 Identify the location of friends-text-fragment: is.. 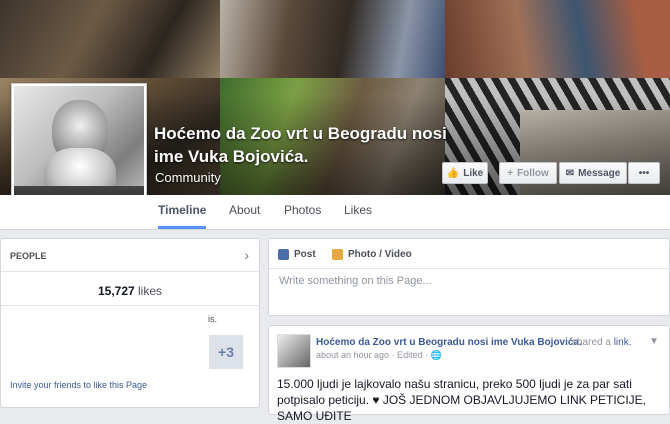
(212, 319).